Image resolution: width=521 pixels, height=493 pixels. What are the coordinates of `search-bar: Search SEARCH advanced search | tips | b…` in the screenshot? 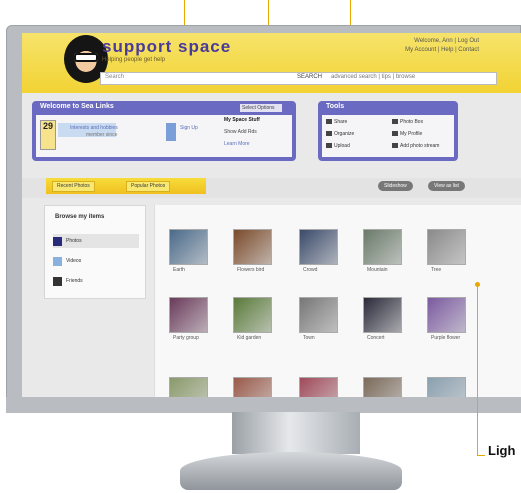 It's located at (298, 78).